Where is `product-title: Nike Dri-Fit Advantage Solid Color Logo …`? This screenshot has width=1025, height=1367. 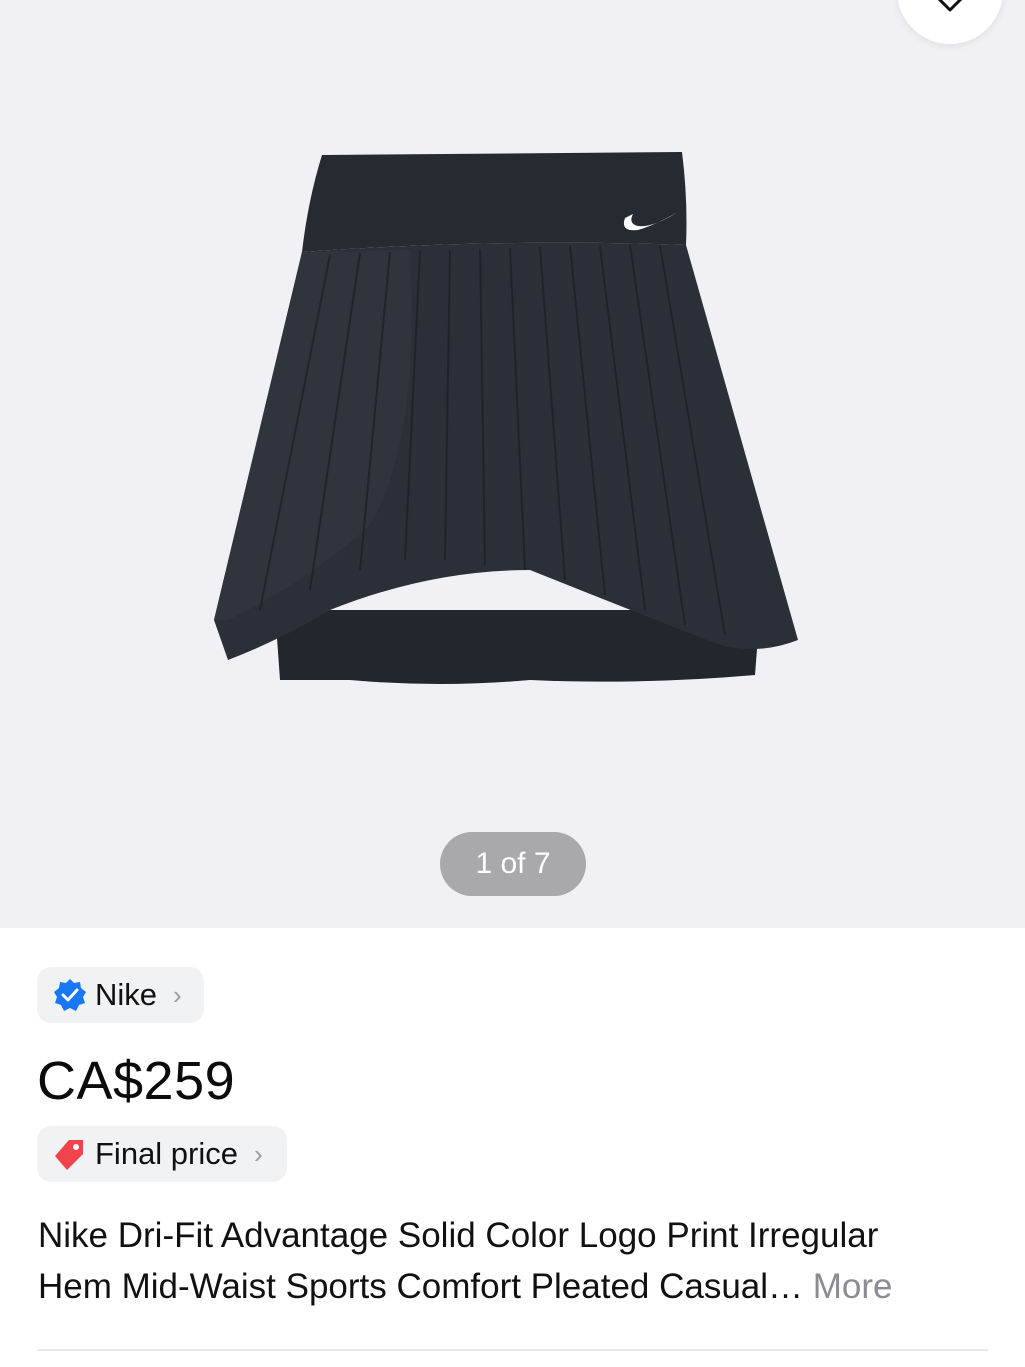 product-title: Nike Dri-Fit Advantage Solid Color Logo … is located at coordinates (513, 1261).